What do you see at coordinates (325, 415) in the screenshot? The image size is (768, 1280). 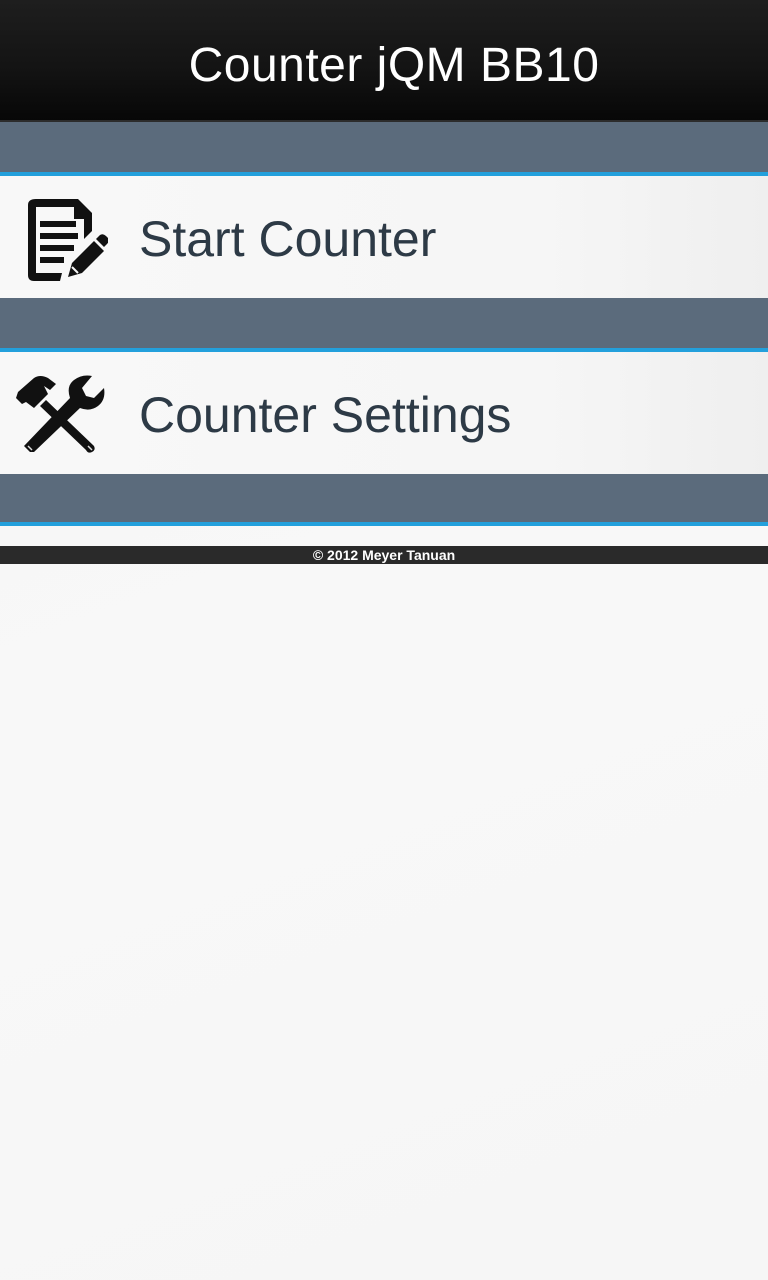 I see `counter-settings-label: Counter Settings` at bounding box center [325, 415].